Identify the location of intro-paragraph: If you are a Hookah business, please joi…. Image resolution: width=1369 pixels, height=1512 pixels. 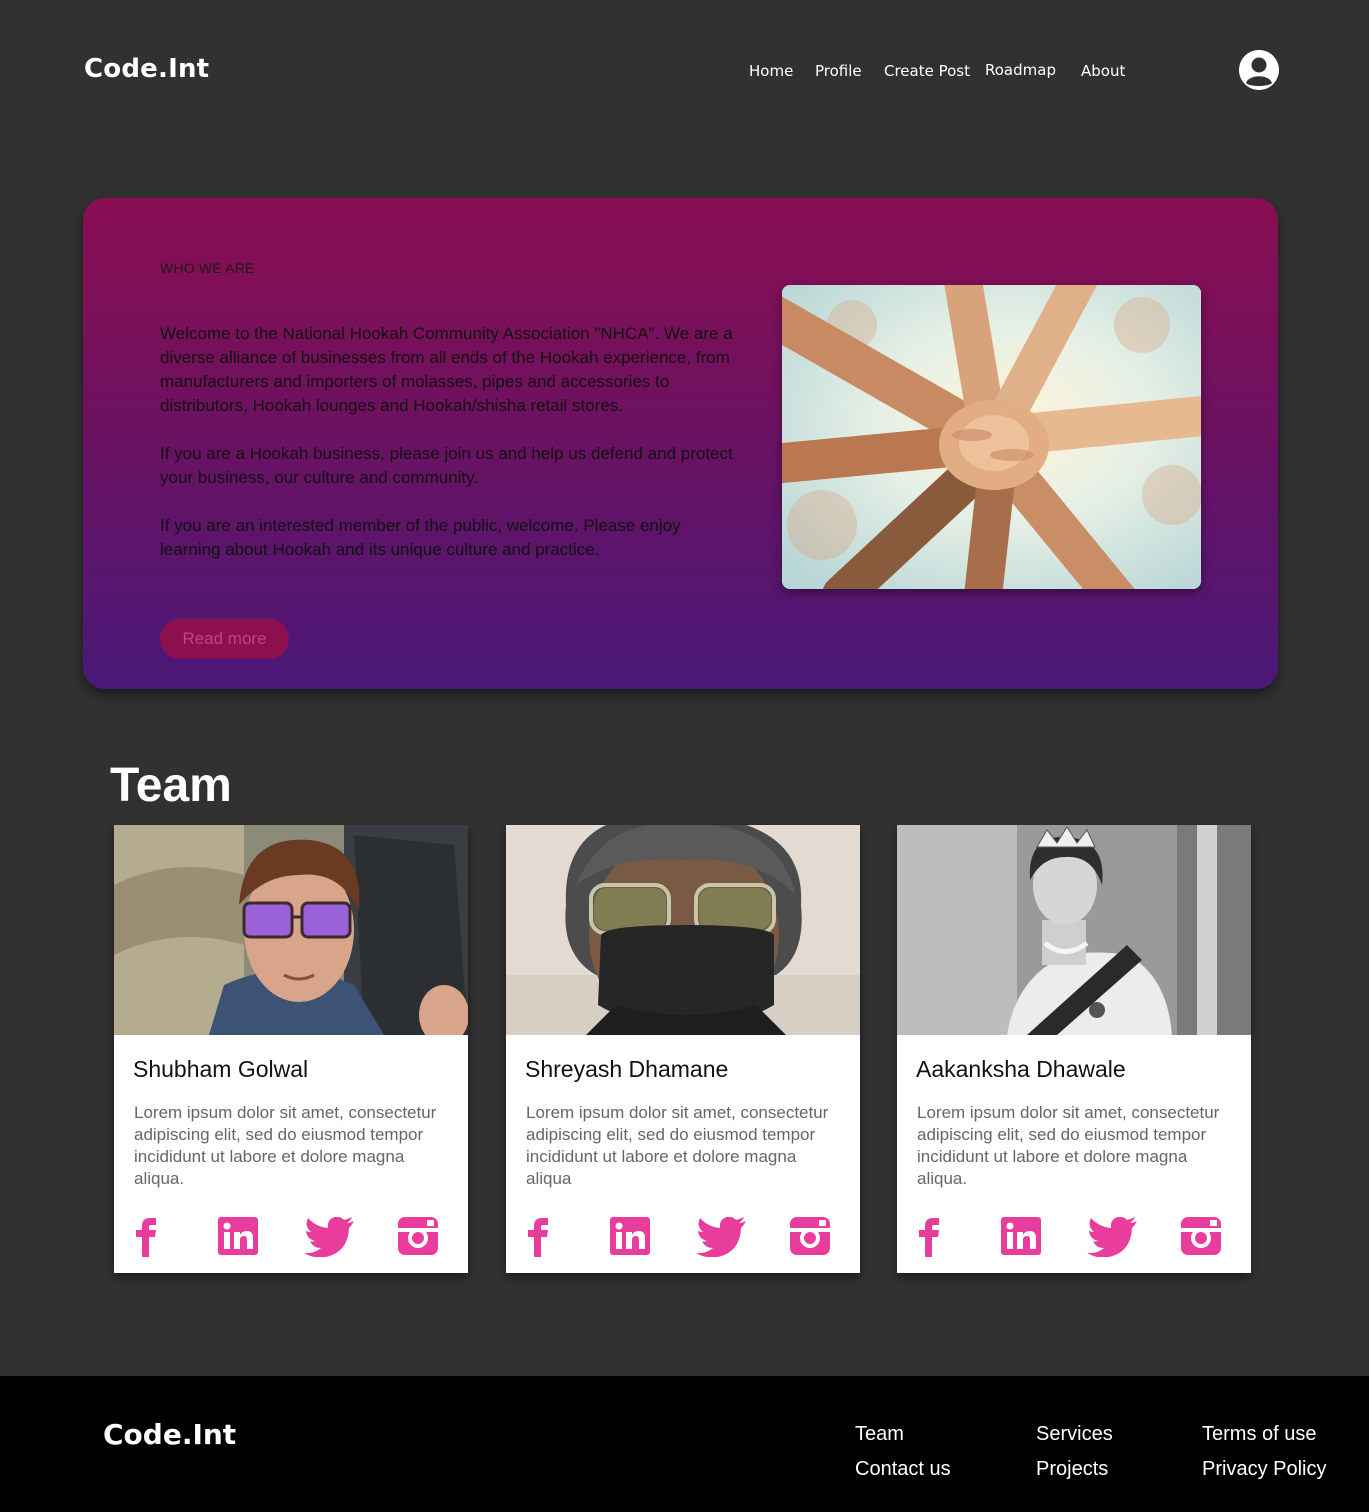
(446, 465).